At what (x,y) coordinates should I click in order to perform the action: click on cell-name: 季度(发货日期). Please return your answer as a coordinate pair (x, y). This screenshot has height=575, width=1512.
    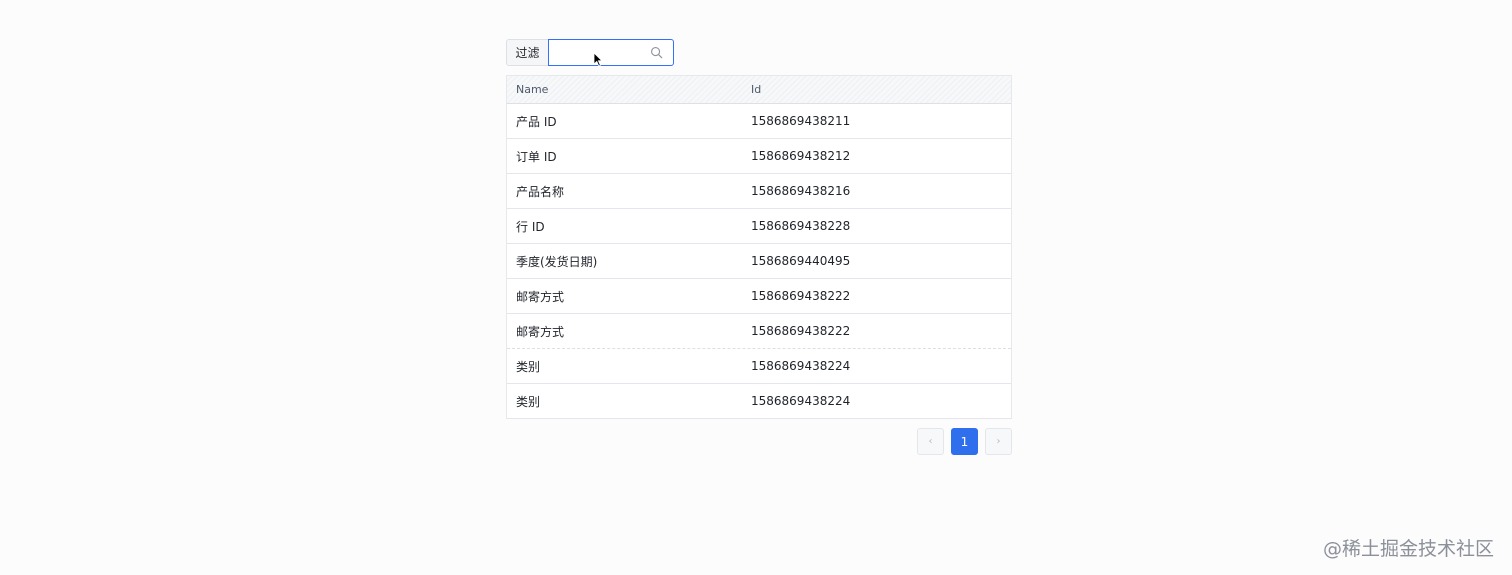
    Looking at the image, I should click on (557, 261).